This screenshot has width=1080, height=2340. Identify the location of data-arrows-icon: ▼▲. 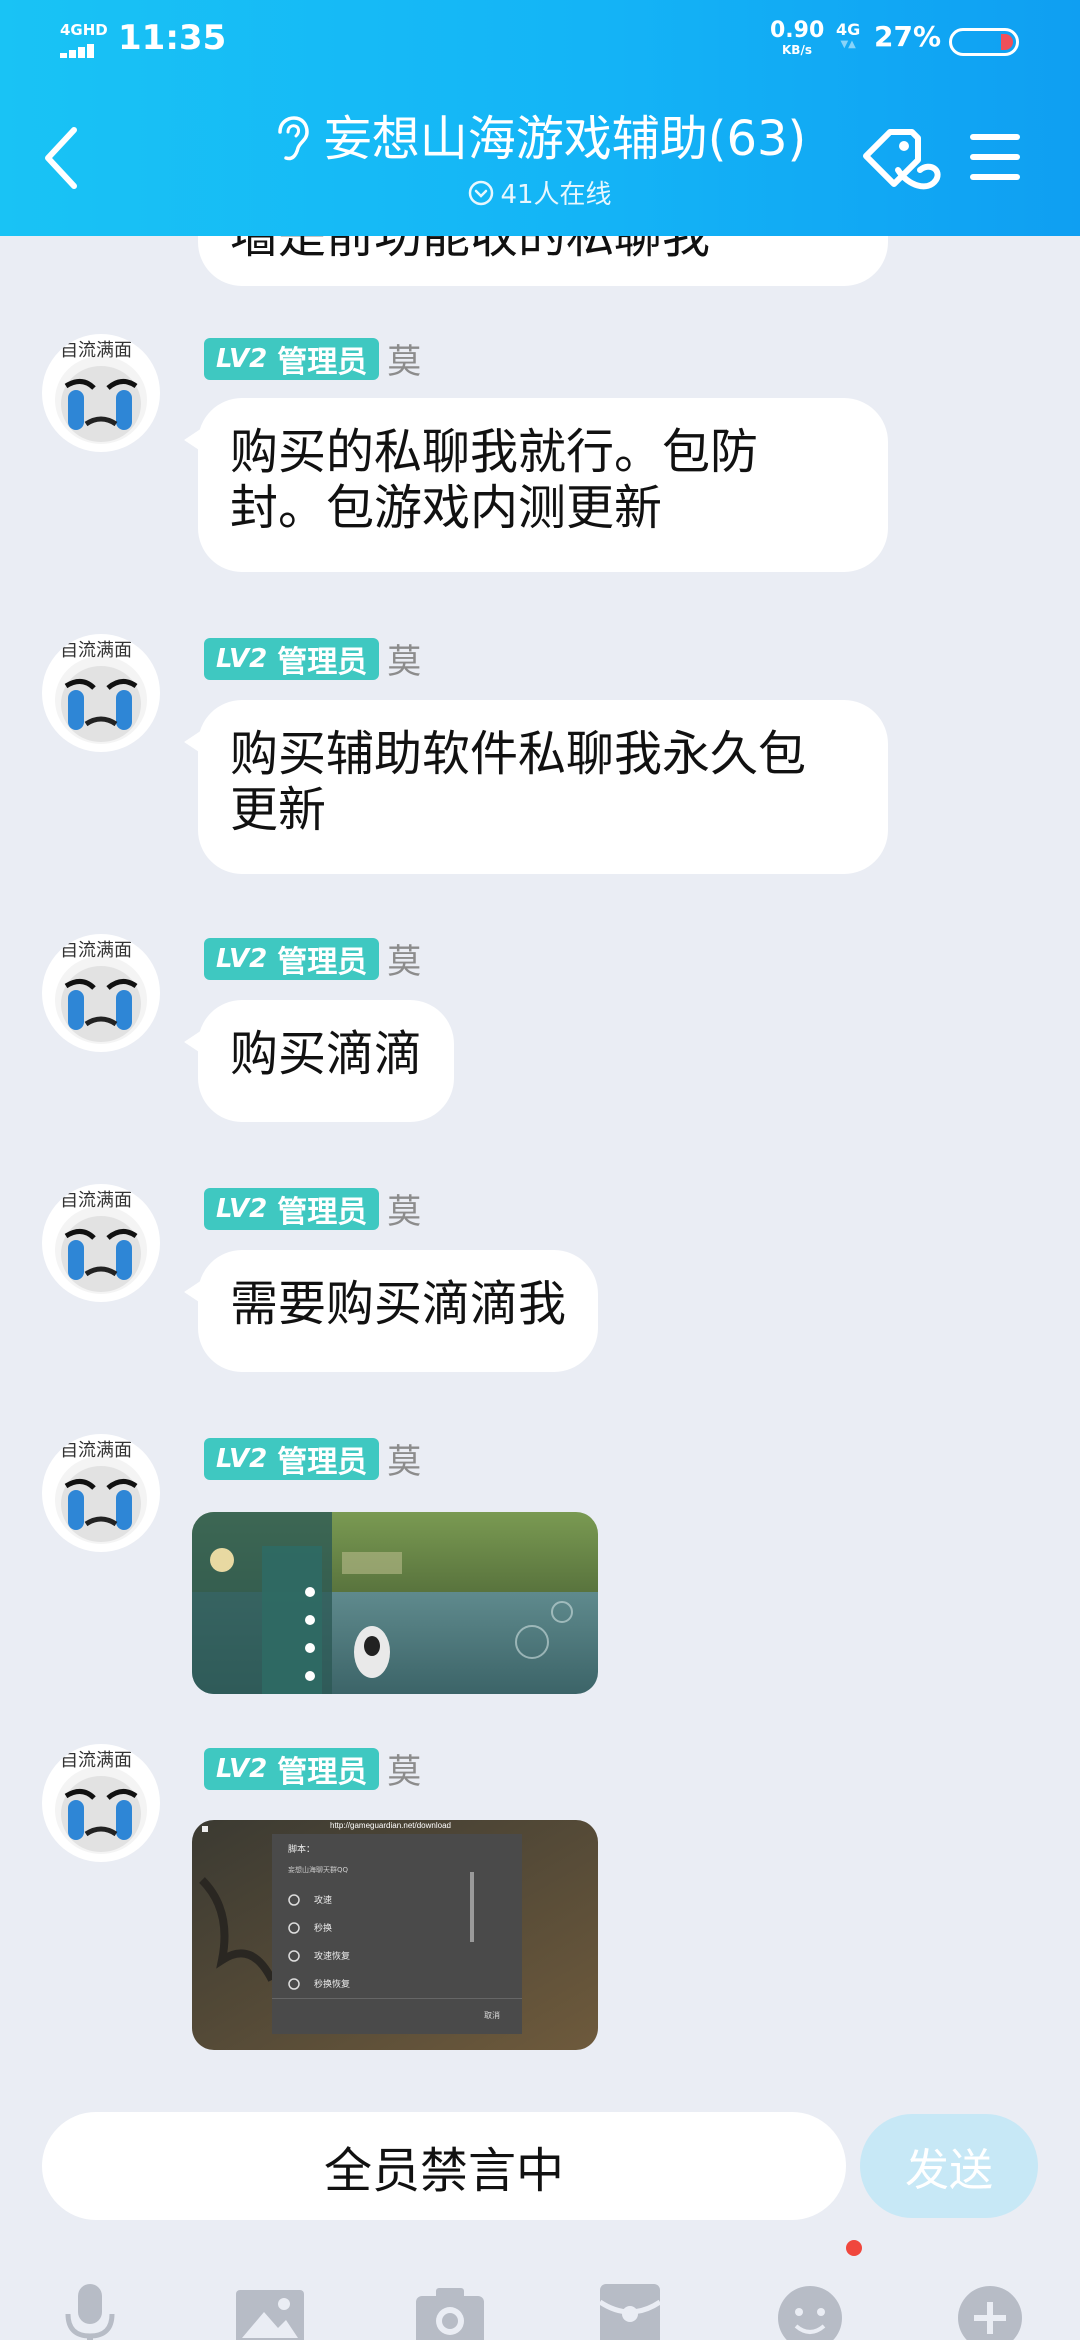
(848, 44).